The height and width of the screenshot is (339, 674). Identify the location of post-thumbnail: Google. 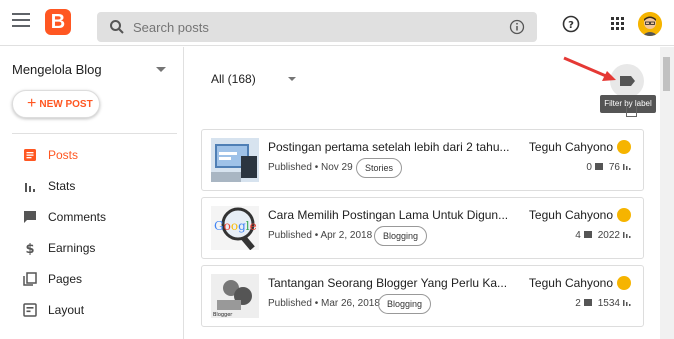
(235, 228).